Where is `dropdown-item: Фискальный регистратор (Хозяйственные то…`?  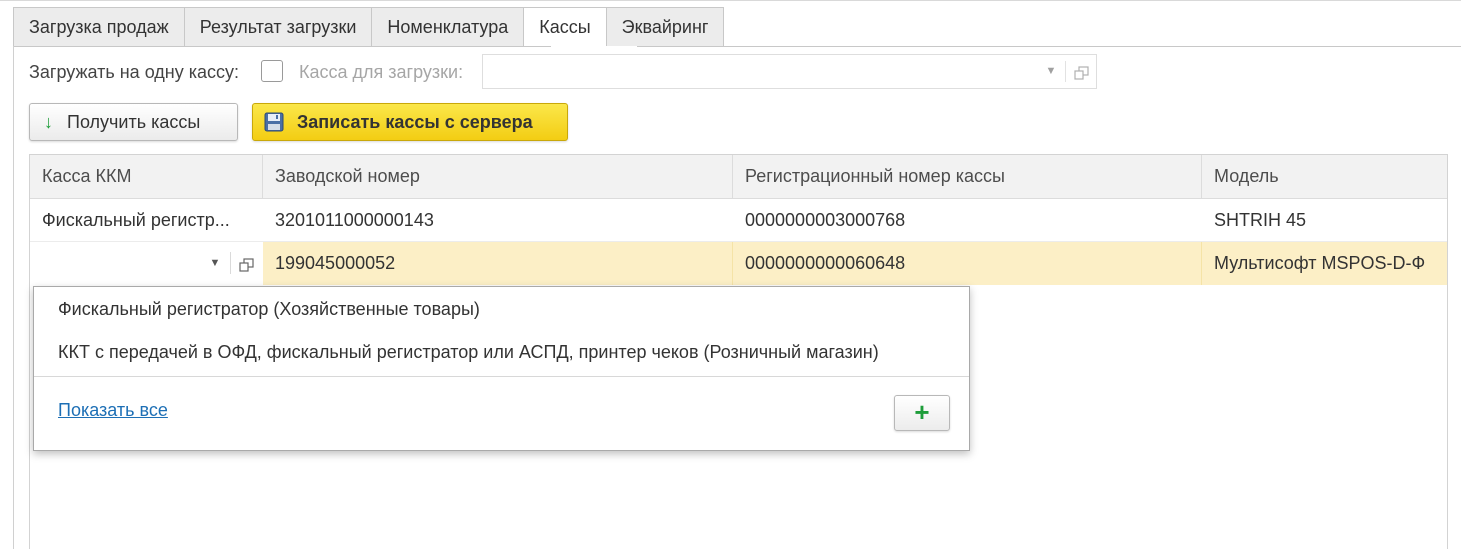 dropdown-item: Фискальный регистратор (Хозяйственные то… is located at coordinates (269, 309).